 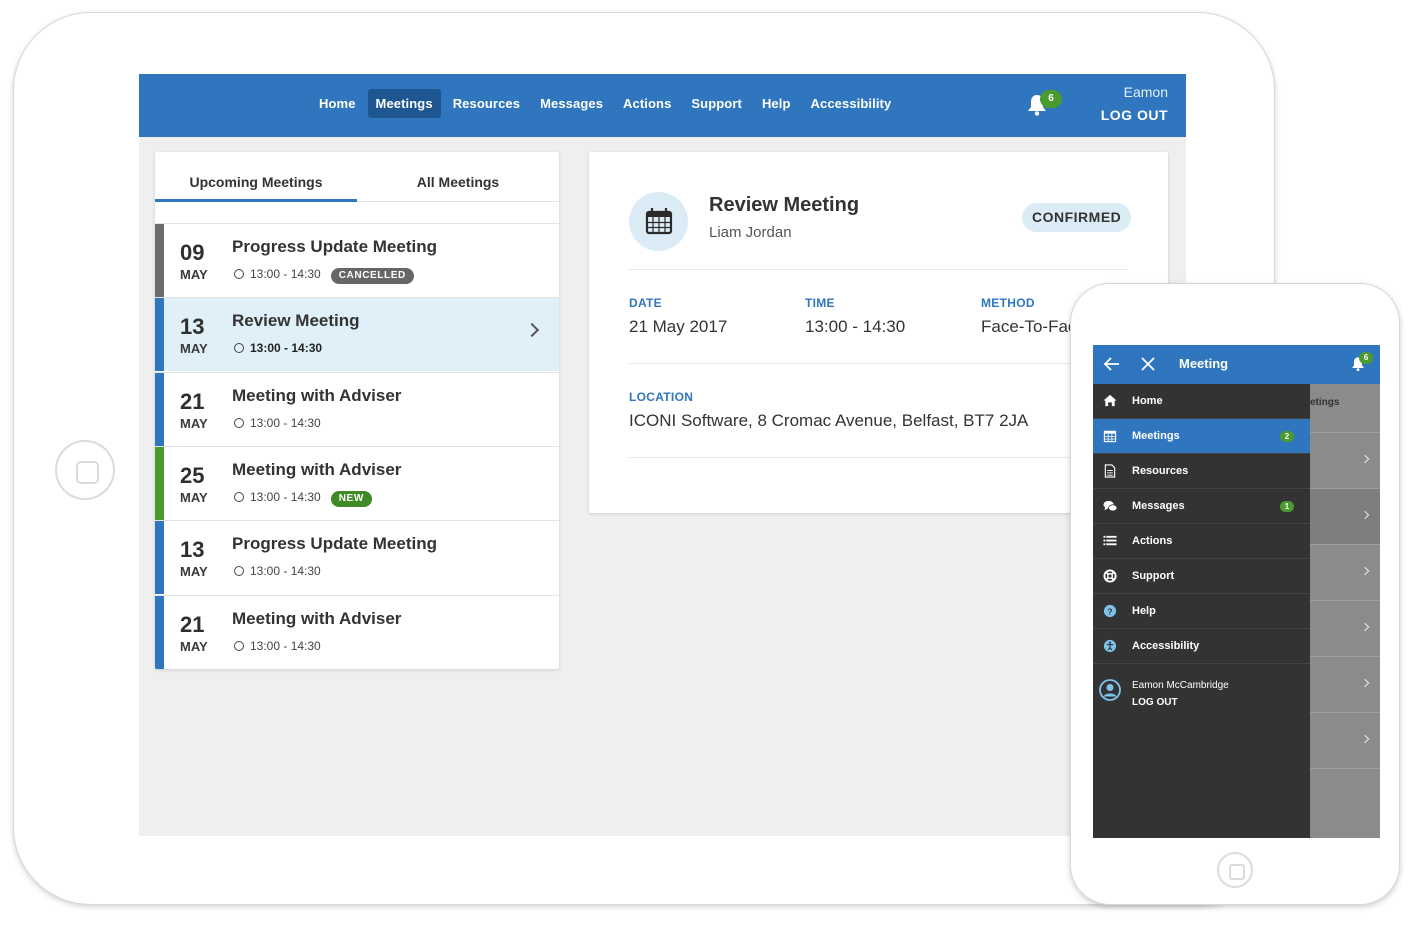 What do you see at coordinates (1008, 303) in the screenshot?
I see `method-label: METHOD` at bounding box center [1008, 303].